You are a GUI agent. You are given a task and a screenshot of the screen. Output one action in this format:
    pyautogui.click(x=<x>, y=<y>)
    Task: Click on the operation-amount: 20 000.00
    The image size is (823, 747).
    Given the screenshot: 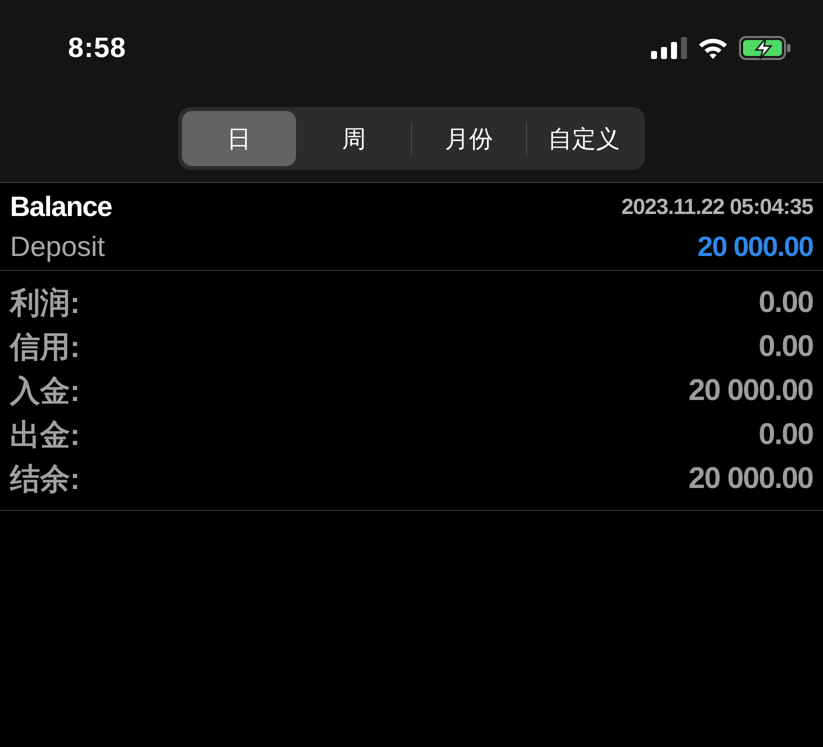 What is the action you would take?
    pyautogui.click(x=755, y=247)
    